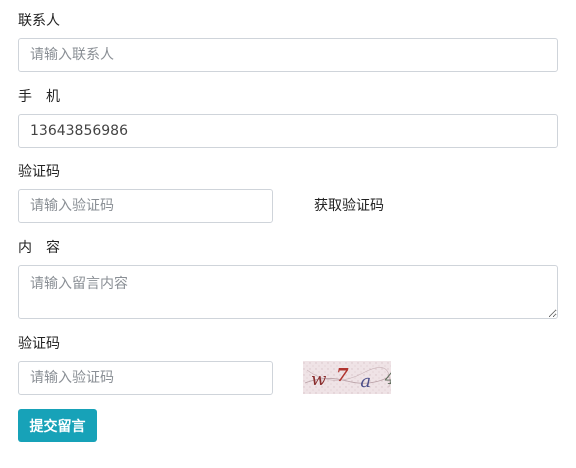 This screenshot has height=468, width=576. I want to click on get-code-button: 获取验证码, so click(349, 206).